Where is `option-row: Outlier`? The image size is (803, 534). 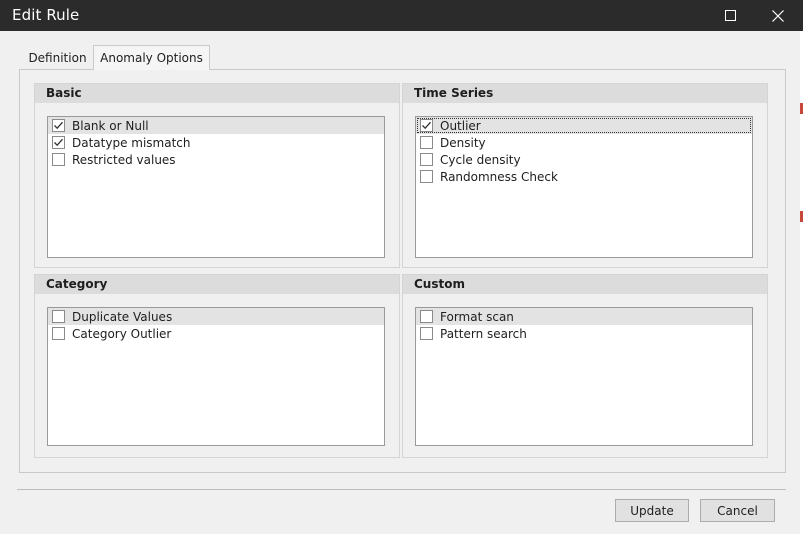
option-row: Outlier is located at coordinates (584, 125).